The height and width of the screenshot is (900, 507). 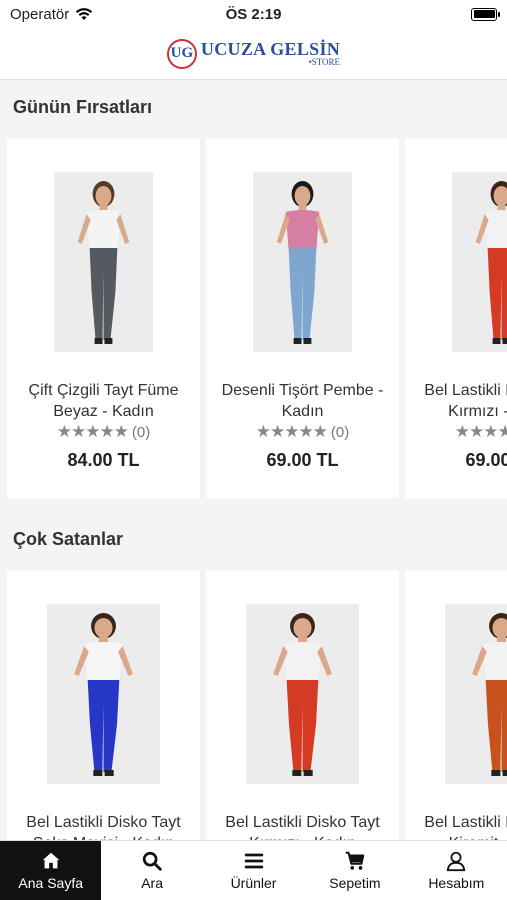 I want to click on section-title-deals: Günün Fırsatları, so click(x=83, y=107).